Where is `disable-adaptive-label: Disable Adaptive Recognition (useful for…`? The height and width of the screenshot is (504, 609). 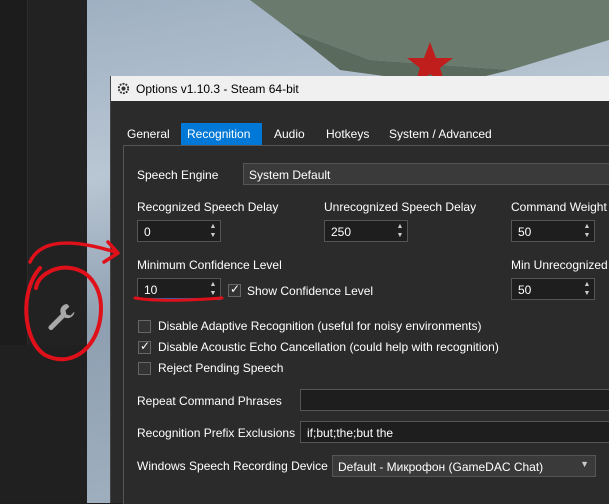
disable-adaptive-label: Disable Adaptive Recognition (useful for… is located at coordinates (320, 326).